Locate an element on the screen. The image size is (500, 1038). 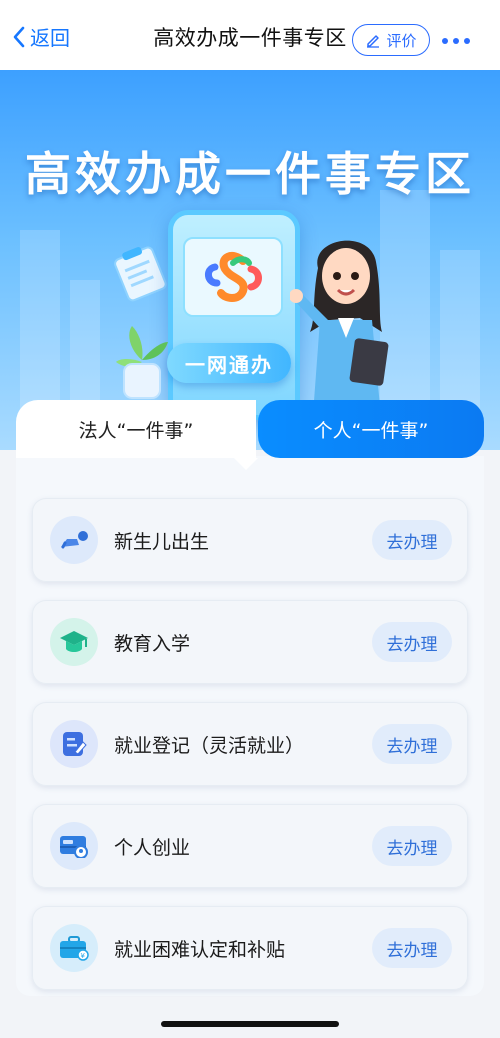
service-item-employment-difficulty-subsidy: ¥ 就业困难认定和补贴 去办理 is located at coordinates (250, 948).